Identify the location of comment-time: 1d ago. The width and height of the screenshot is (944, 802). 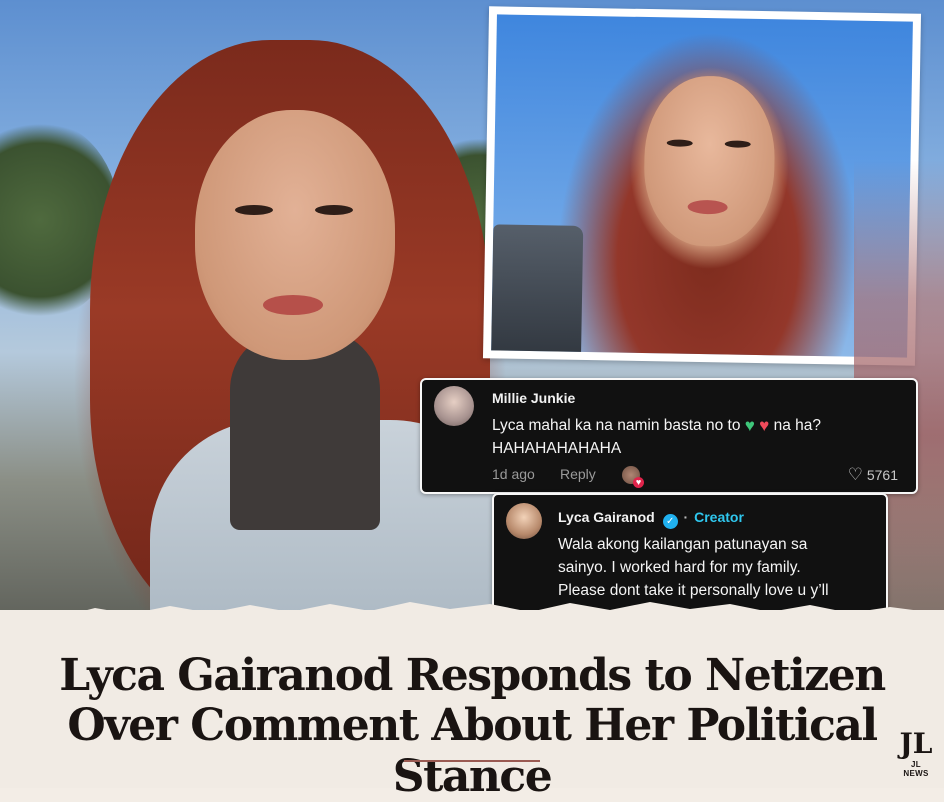
(513, 474).